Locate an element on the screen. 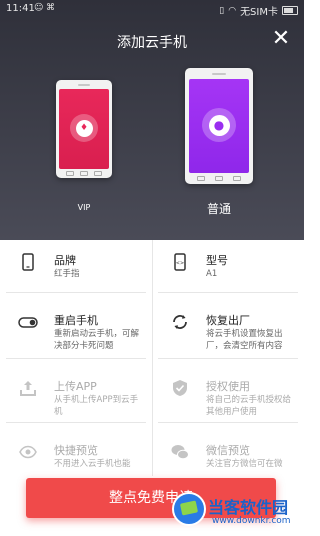 The height and width of the screenshot is (536, 320). refresh-icon is located at coordinates (180, 322).